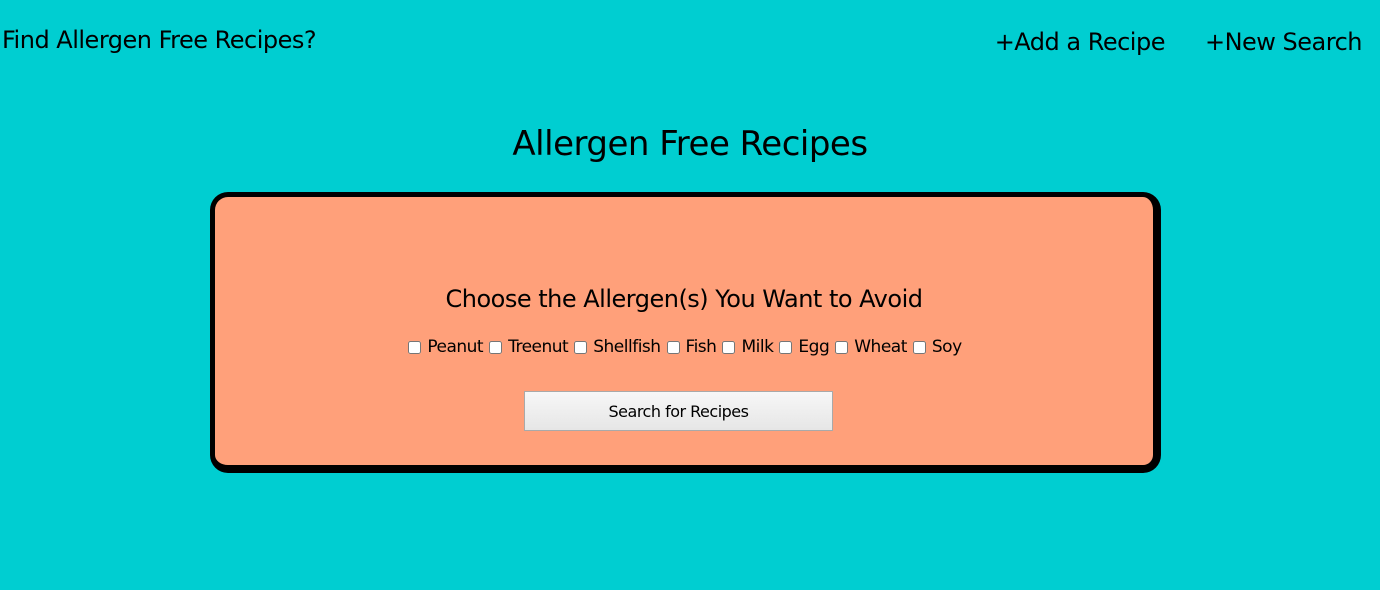  Describe the element at coordinates (627, 347) in the screenshot. I see `shellfish-label: Shellfish` at that location.